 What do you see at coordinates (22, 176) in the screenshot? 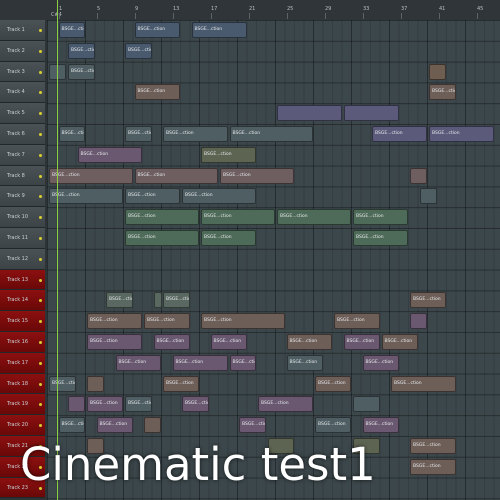
I see `track-header: Track 8` at bounding box center [22, 176].